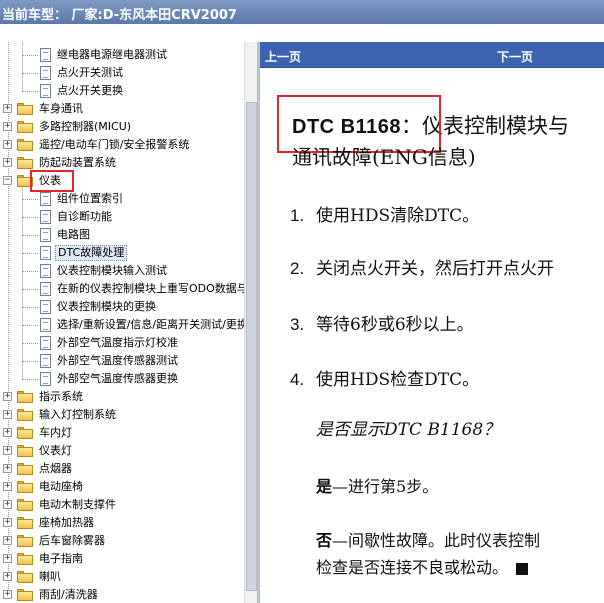  Describe the element at coordinates (122, 325) in the screenshot. I see `tree-doc-item: 选择/重新设置/信息/距离开关测试/更换` at that location.